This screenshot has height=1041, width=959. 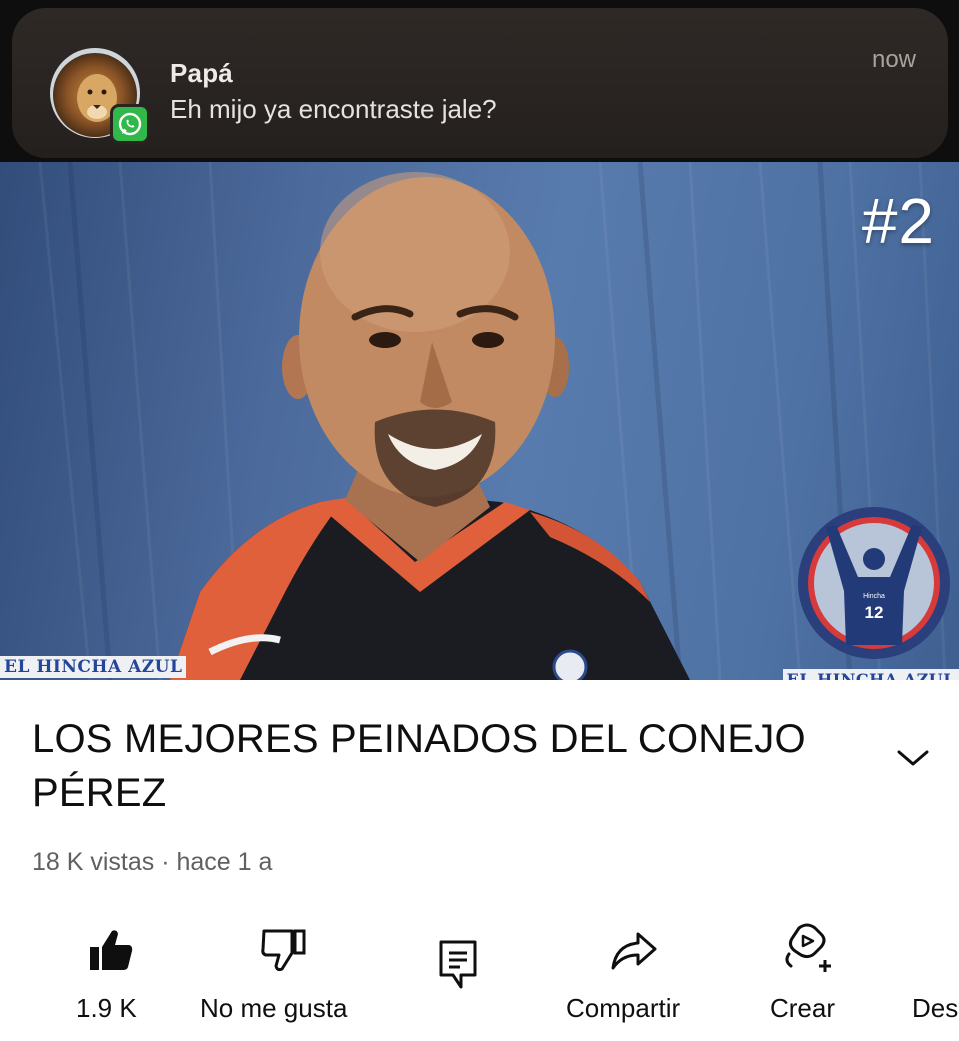 I want to click on channel-logo: Hincha 12, so click(x=874, y=583).